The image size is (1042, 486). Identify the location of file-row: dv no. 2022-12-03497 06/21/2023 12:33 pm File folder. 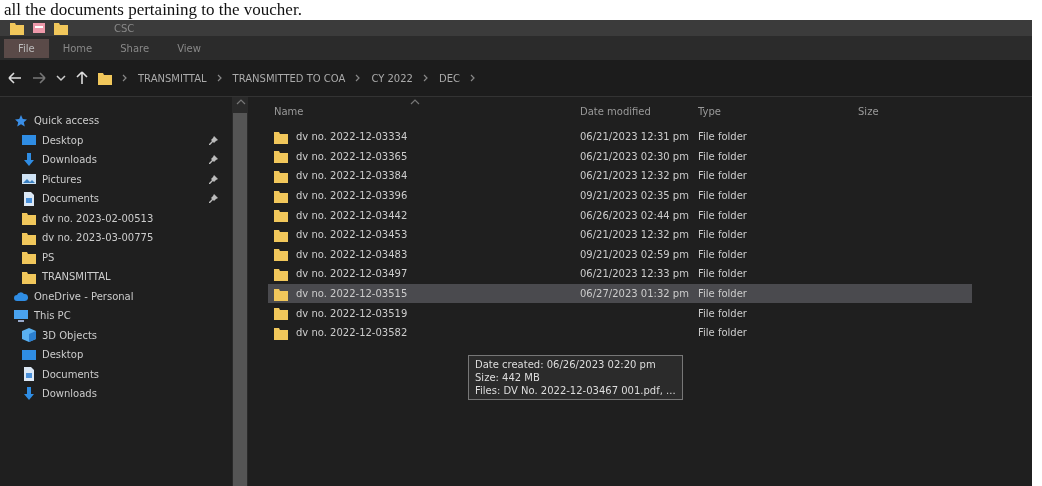
(620, 274).